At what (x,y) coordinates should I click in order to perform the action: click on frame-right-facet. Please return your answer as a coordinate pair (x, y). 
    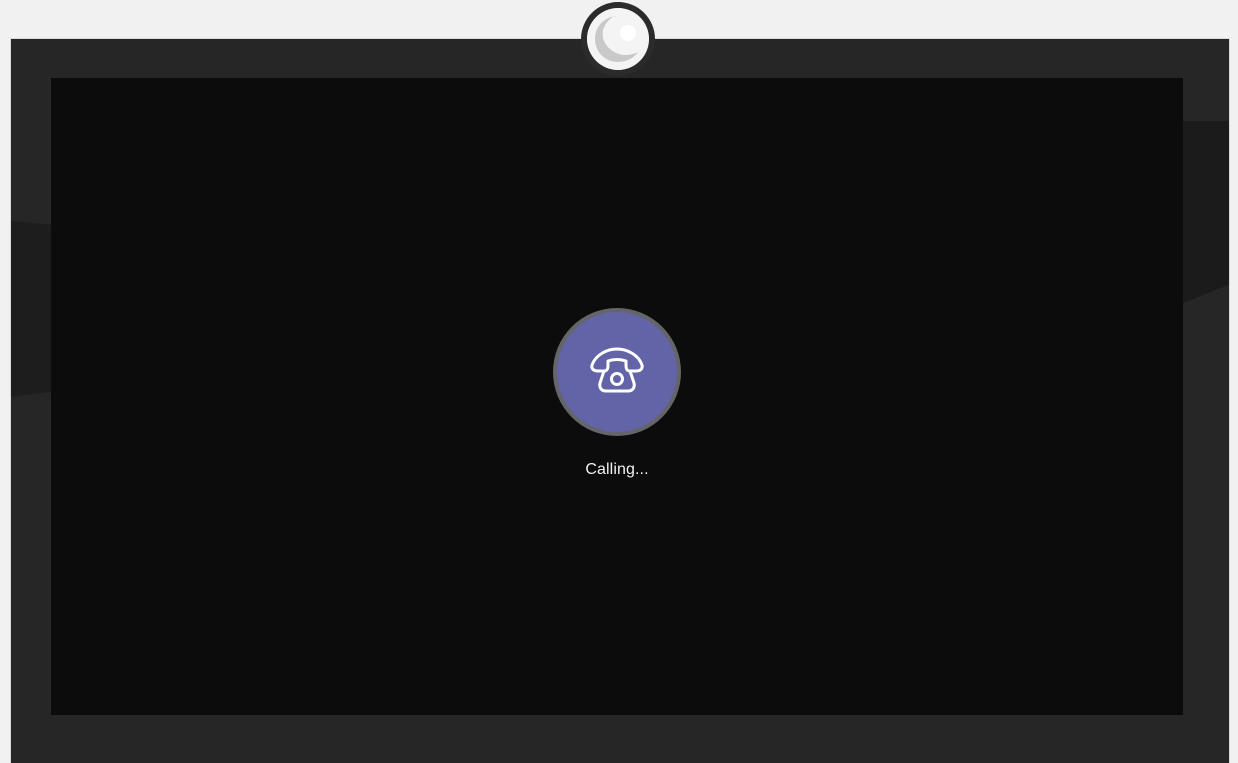
    Looking at the image, I should click on (1206, 212).